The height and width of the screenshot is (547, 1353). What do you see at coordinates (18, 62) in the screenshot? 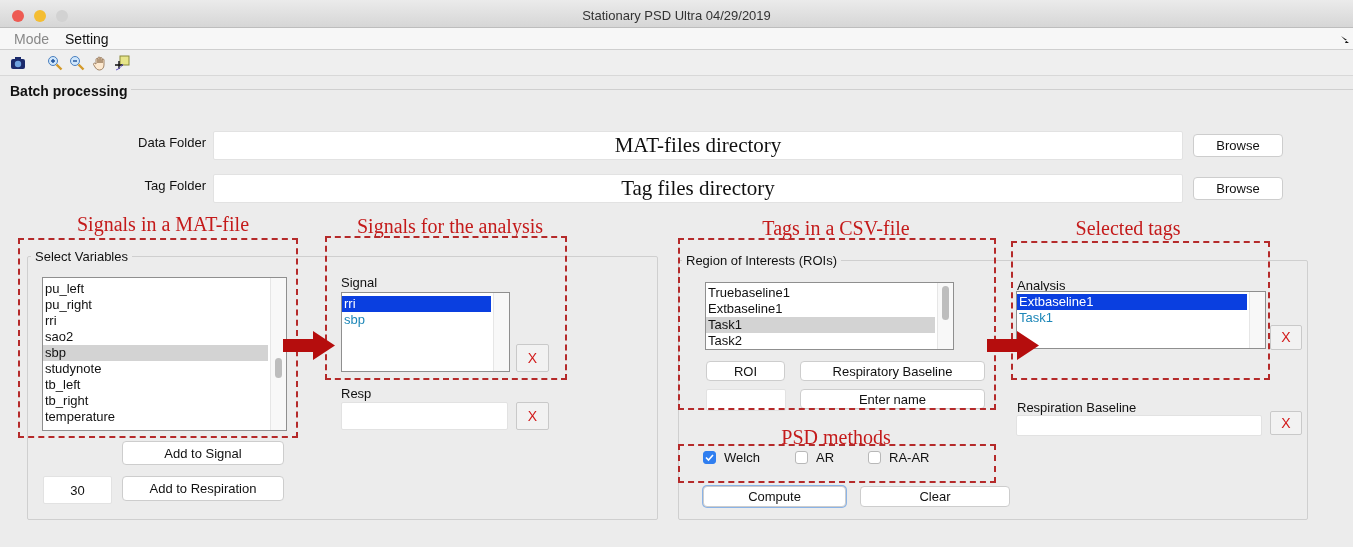
I see `camera-icon` at bounding box center [18, 62].